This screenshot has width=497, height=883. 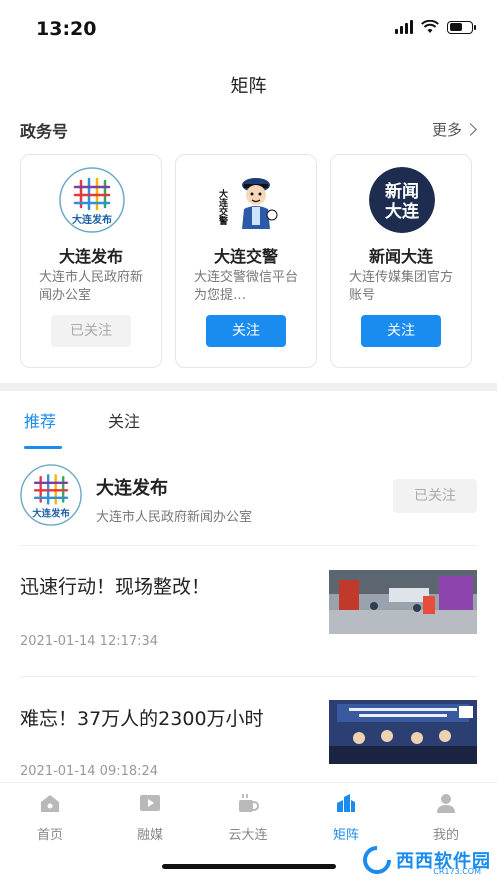 I want to click on nav-home: 首页, so click(x=50, y=817).